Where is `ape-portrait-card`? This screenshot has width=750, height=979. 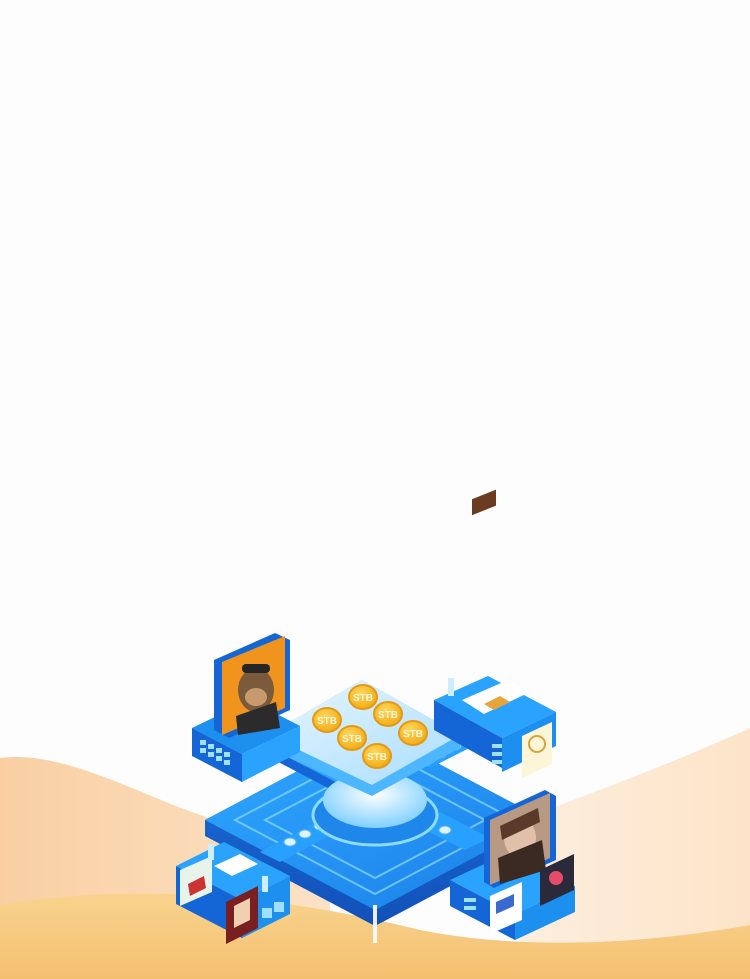
ape-portrait-card is located at coordinates (252, 685).